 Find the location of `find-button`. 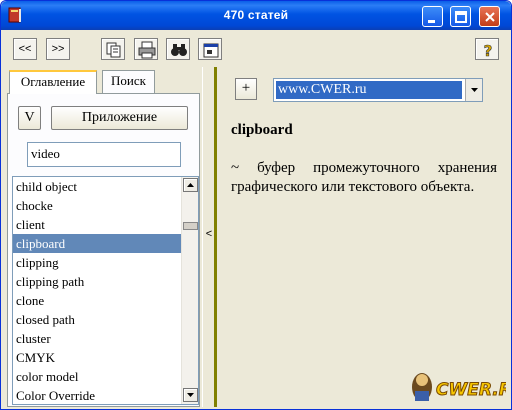

find-button is located at coordinates (178, 49).